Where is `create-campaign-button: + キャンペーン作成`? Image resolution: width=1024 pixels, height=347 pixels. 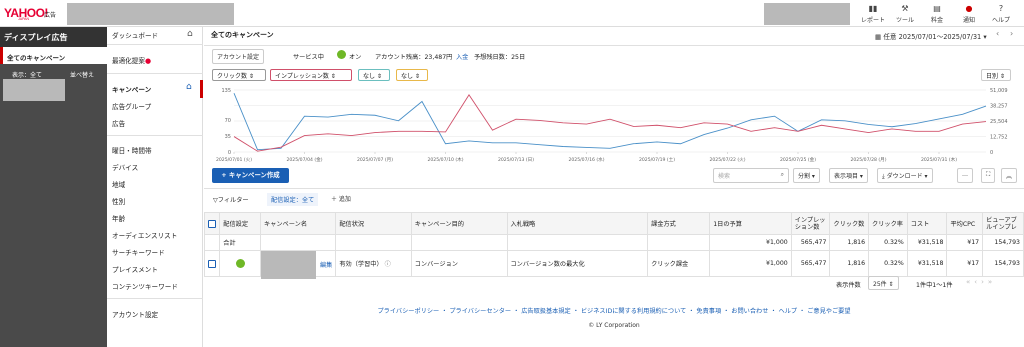
create-campaign-button: + キャンペーン作成 is located at coordinates (250, 175).